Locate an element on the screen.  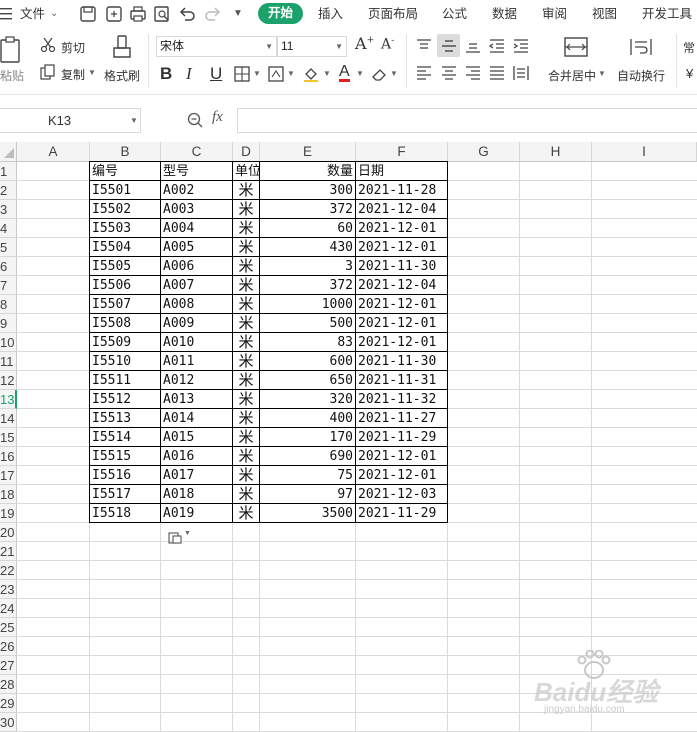
cell-id: I5506 is located at coordinates (125, 285).